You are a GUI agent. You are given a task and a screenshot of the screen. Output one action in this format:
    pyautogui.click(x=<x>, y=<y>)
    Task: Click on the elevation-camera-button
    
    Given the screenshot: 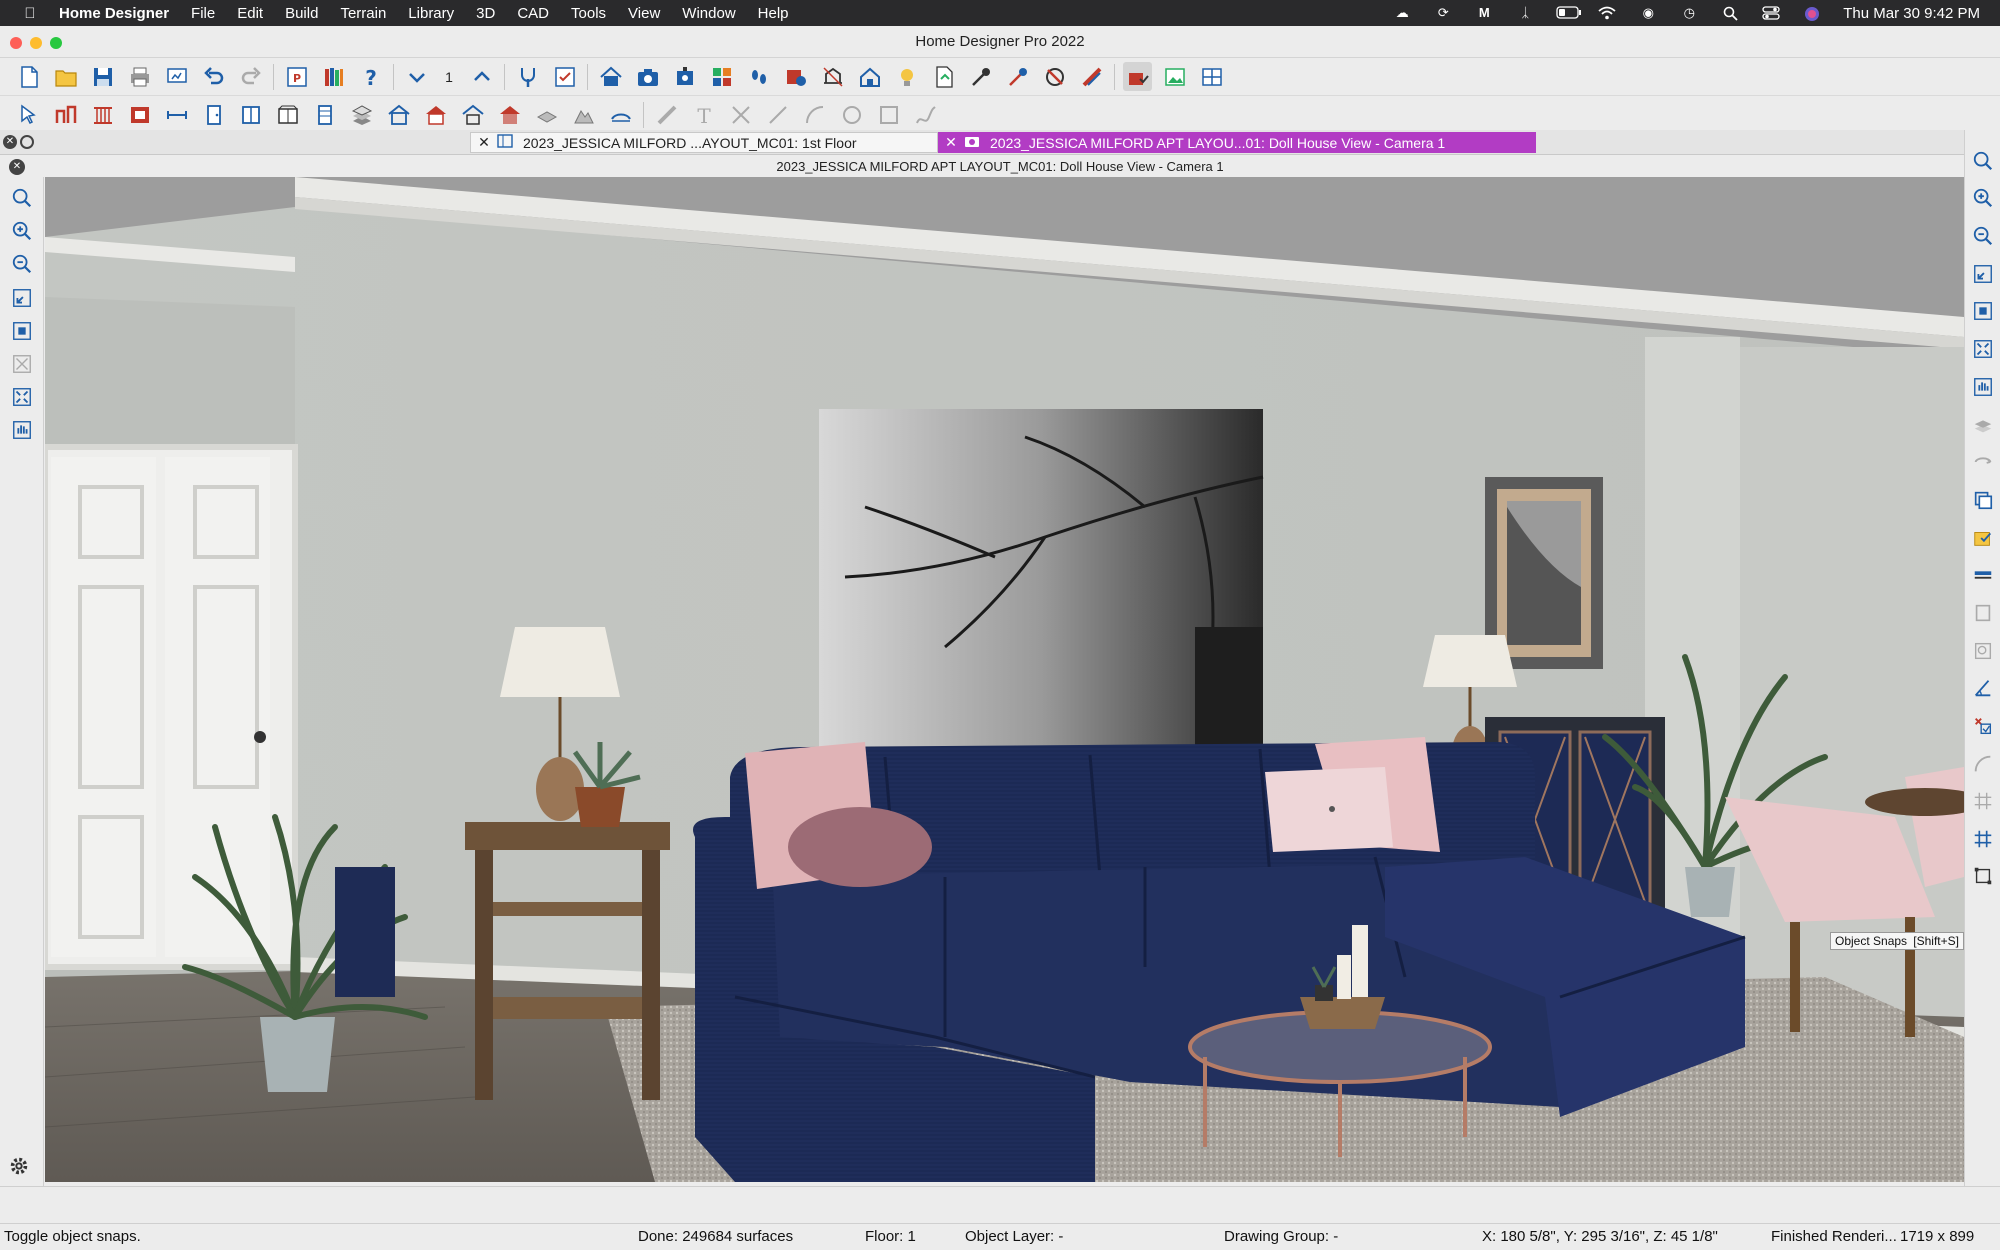 What is the action you would take?
    pyautogui.click(x=684, y=76)
    